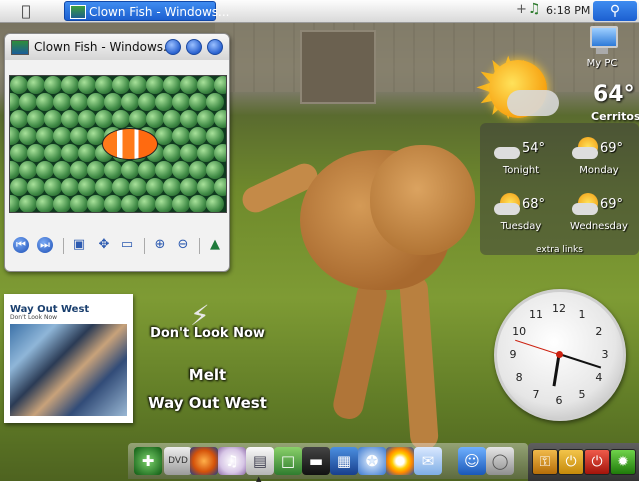  Describe the element at coordinates (568, 10) in the screenshot. I see `menubar-clock: 6:18 PM` at that location.